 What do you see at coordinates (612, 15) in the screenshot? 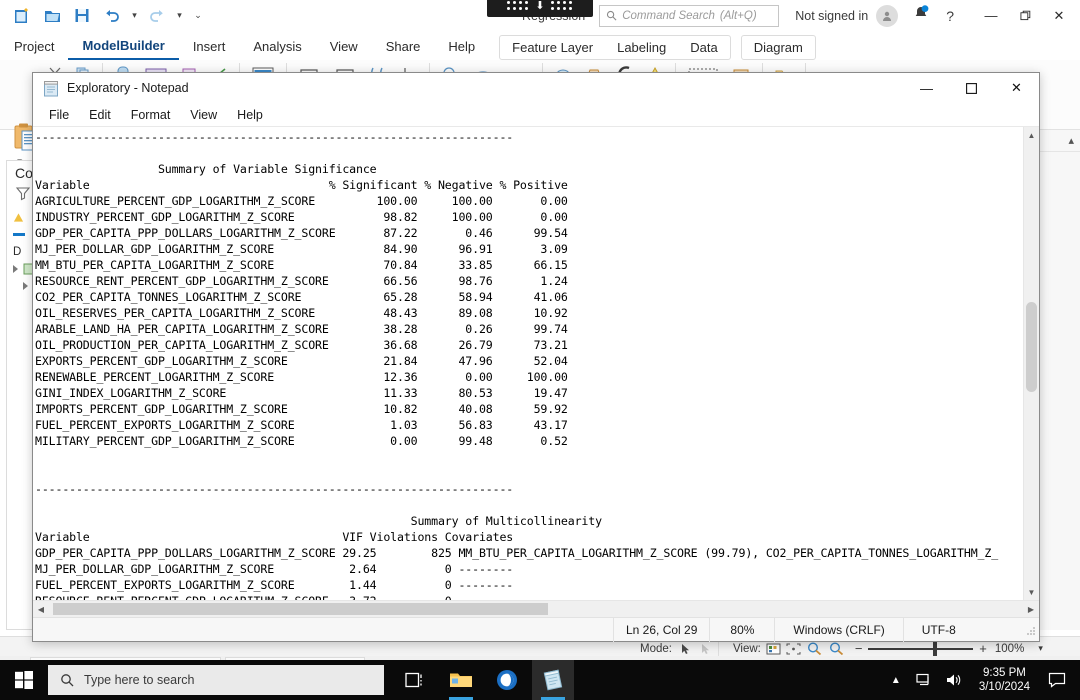
I see `search-icon` at bounding box center [612, 15].